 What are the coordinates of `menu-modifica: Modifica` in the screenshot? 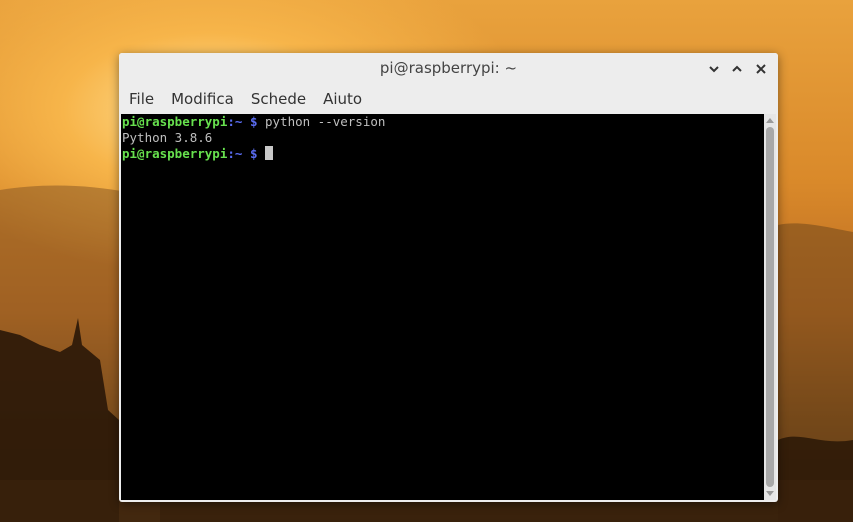 It's located at (202, 99).